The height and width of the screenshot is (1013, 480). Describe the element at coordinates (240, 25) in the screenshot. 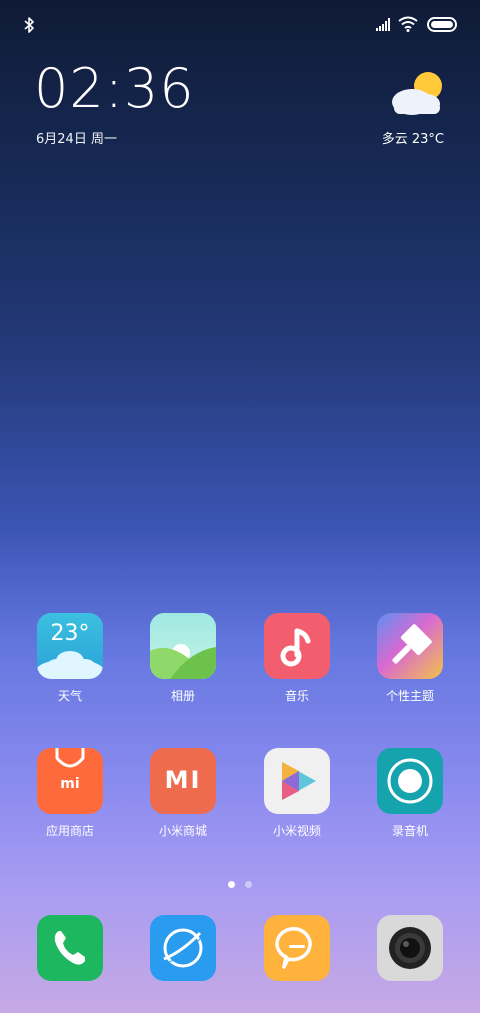

I see `status-bar` at that location.